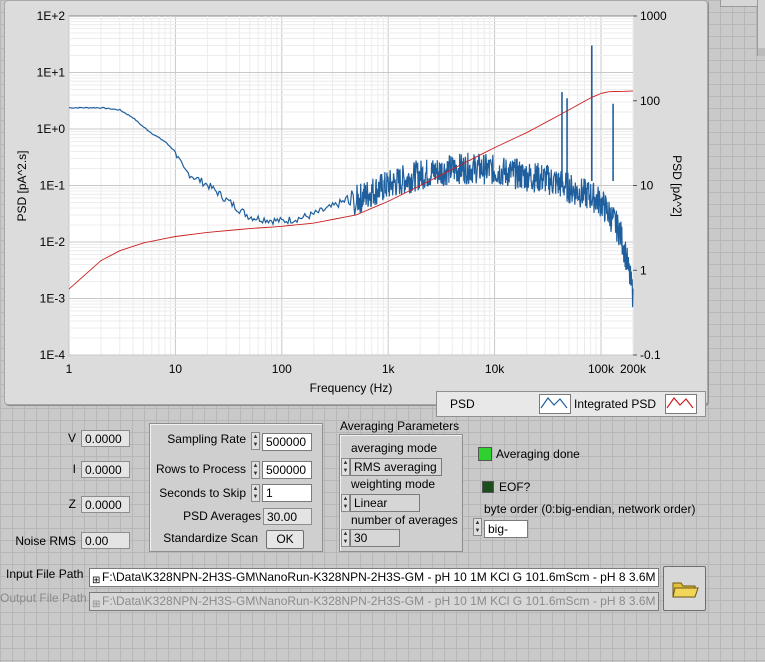 The image size is (765, 662). Describe the element at coordinates (396, 467) in the screenshot. I see `averaging-mode-select: RMS averaging` at that location.